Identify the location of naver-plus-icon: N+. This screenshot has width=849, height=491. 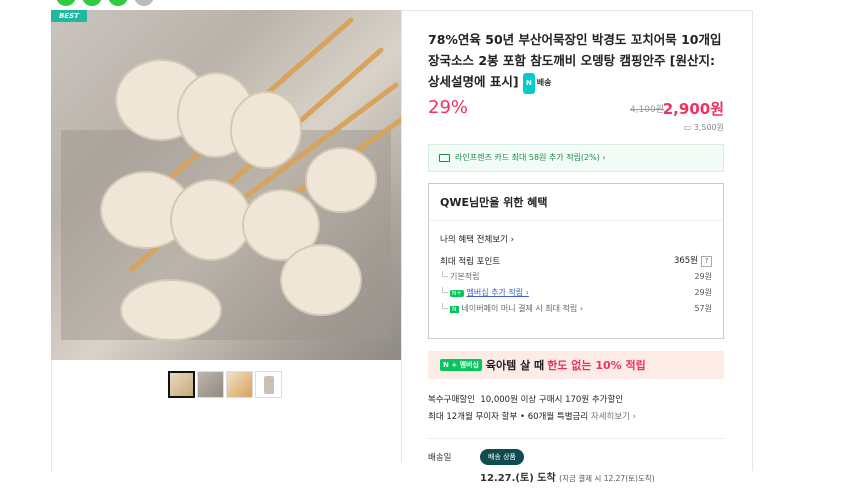
(457, 293).